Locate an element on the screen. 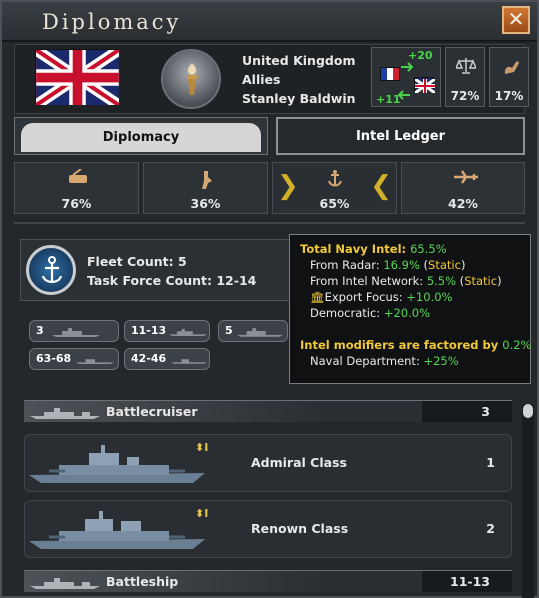  ship-class-card: ⬍I Renown Class 2 is located at coordinates (268, 529).